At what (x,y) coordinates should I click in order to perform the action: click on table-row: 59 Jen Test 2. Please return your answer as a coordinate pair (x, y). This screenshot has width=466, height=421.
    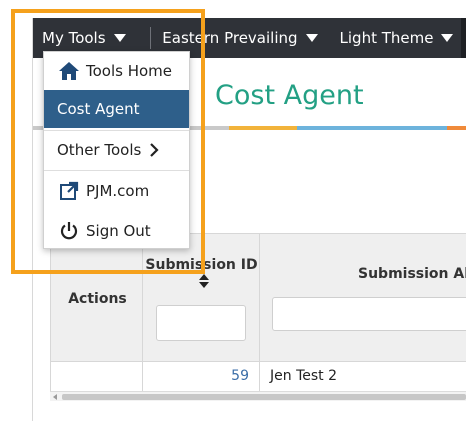
    Looking at the image, I should click on (258, 376).